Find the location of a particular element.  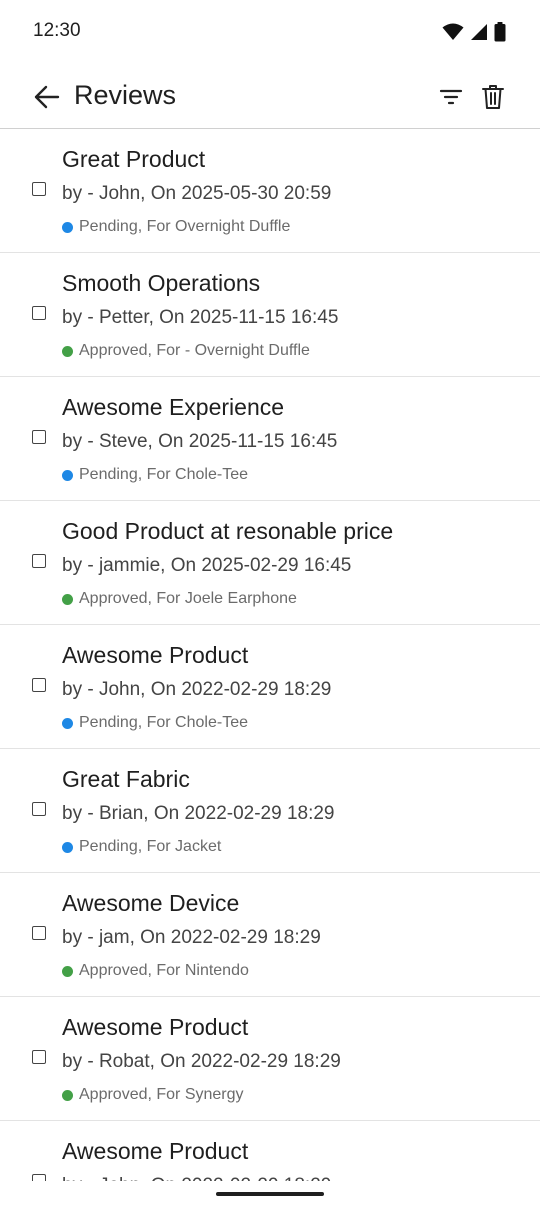

battery-icon is located at coordinates (500, 32).